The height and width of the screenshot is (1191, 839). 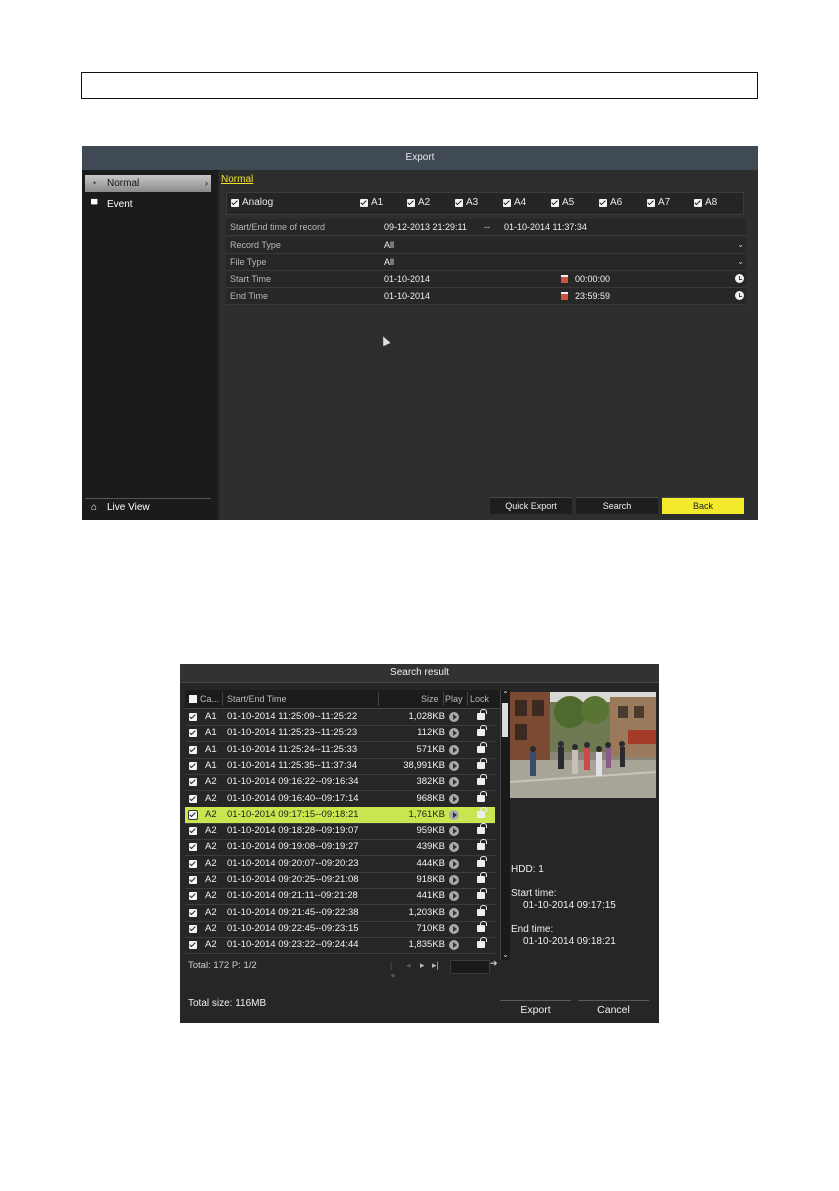 What do you see at coordinates (592, 296) in the screenshot?
I see `end-clock-field: 23:59:59` at bounding box center [592, 296].